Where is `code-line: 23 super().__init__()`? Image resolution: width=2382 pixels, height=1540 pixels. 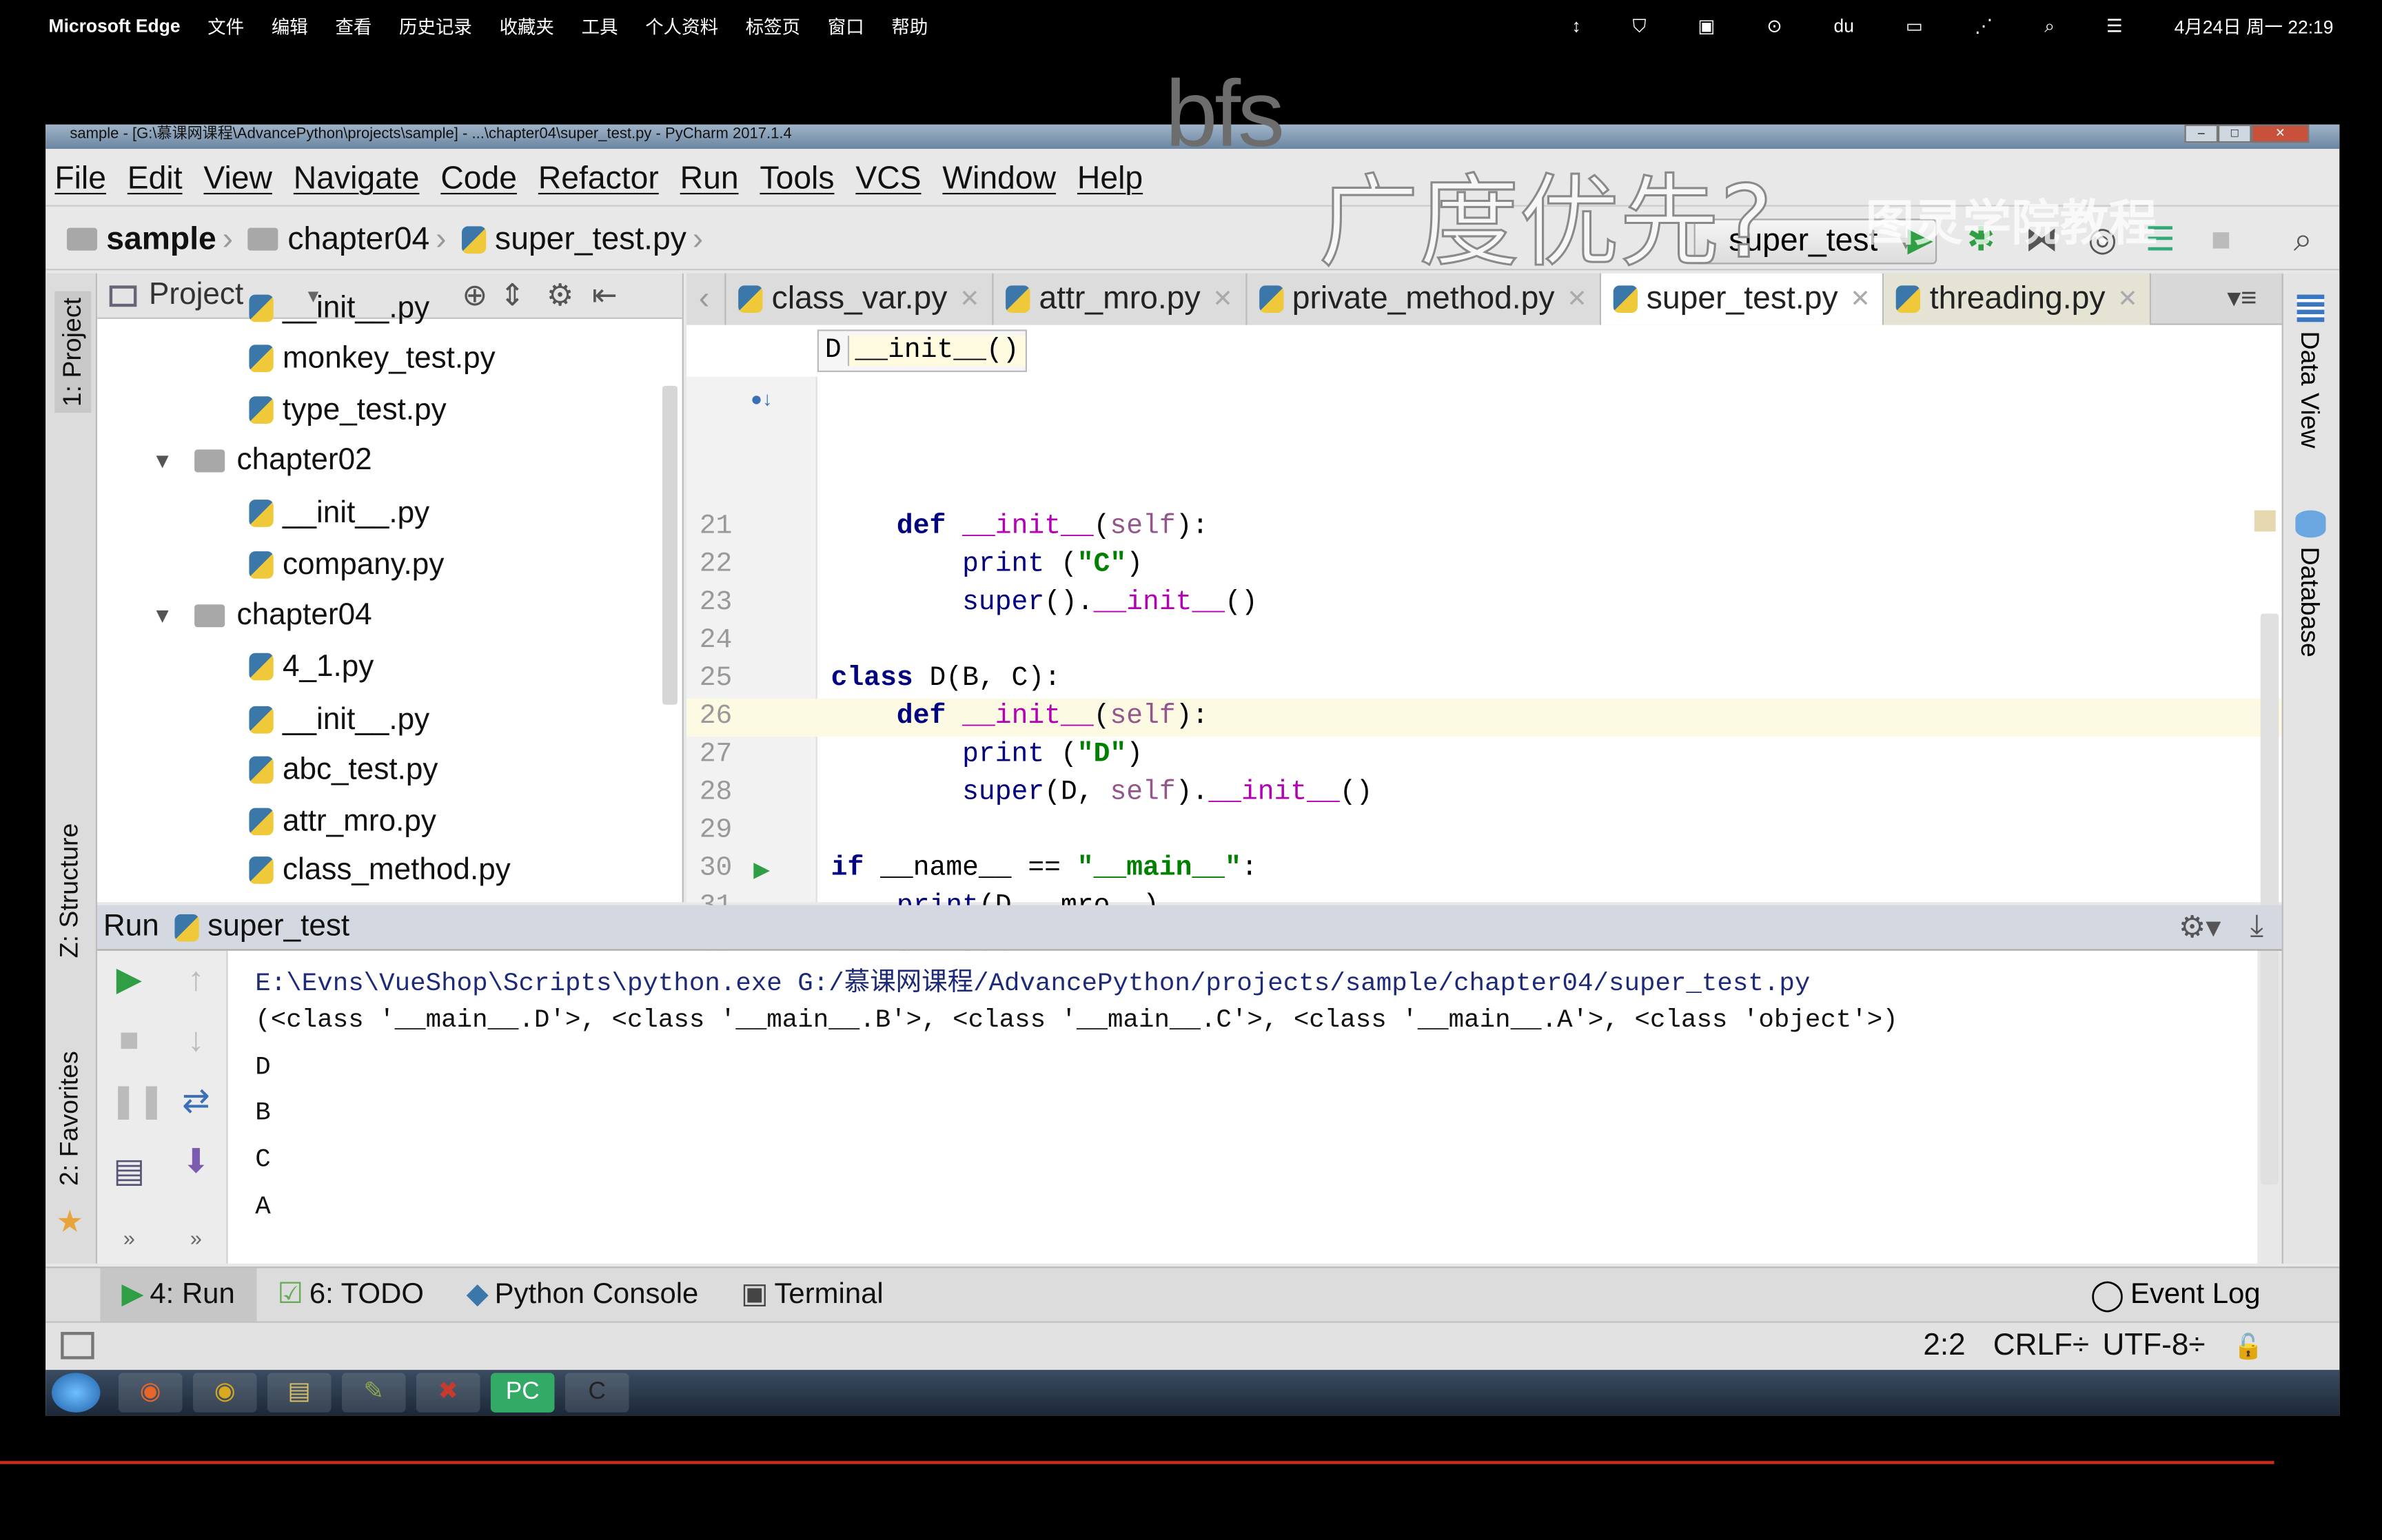 code-line: 23 super().__init__() is located at coordinates (1483, 604).